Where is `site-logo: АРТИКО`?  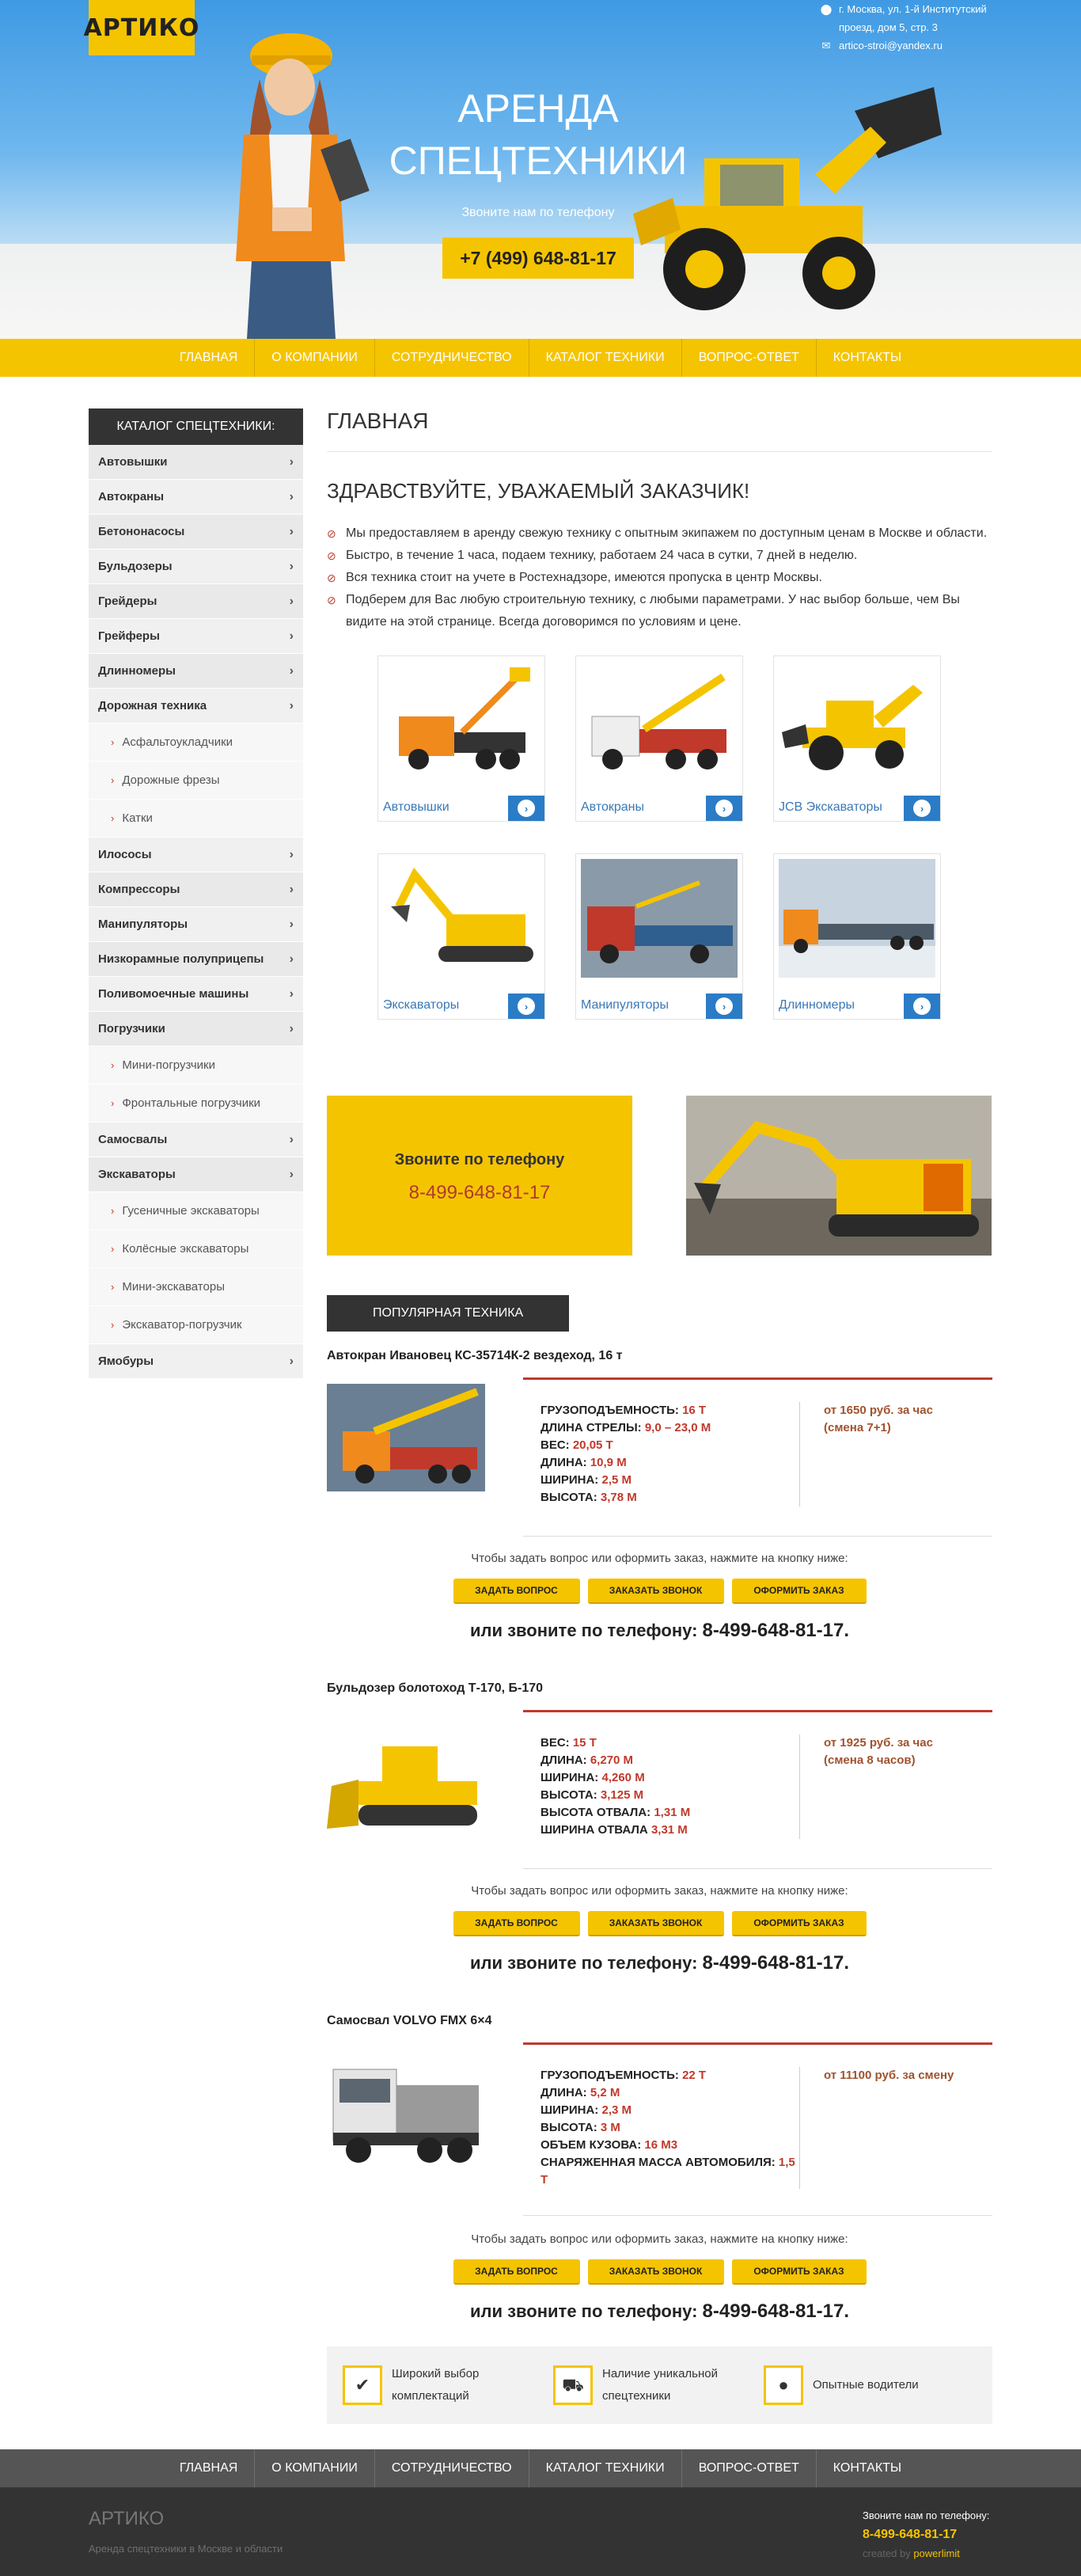
site-logo: АРТИКО is located at coordinates (141, 28).